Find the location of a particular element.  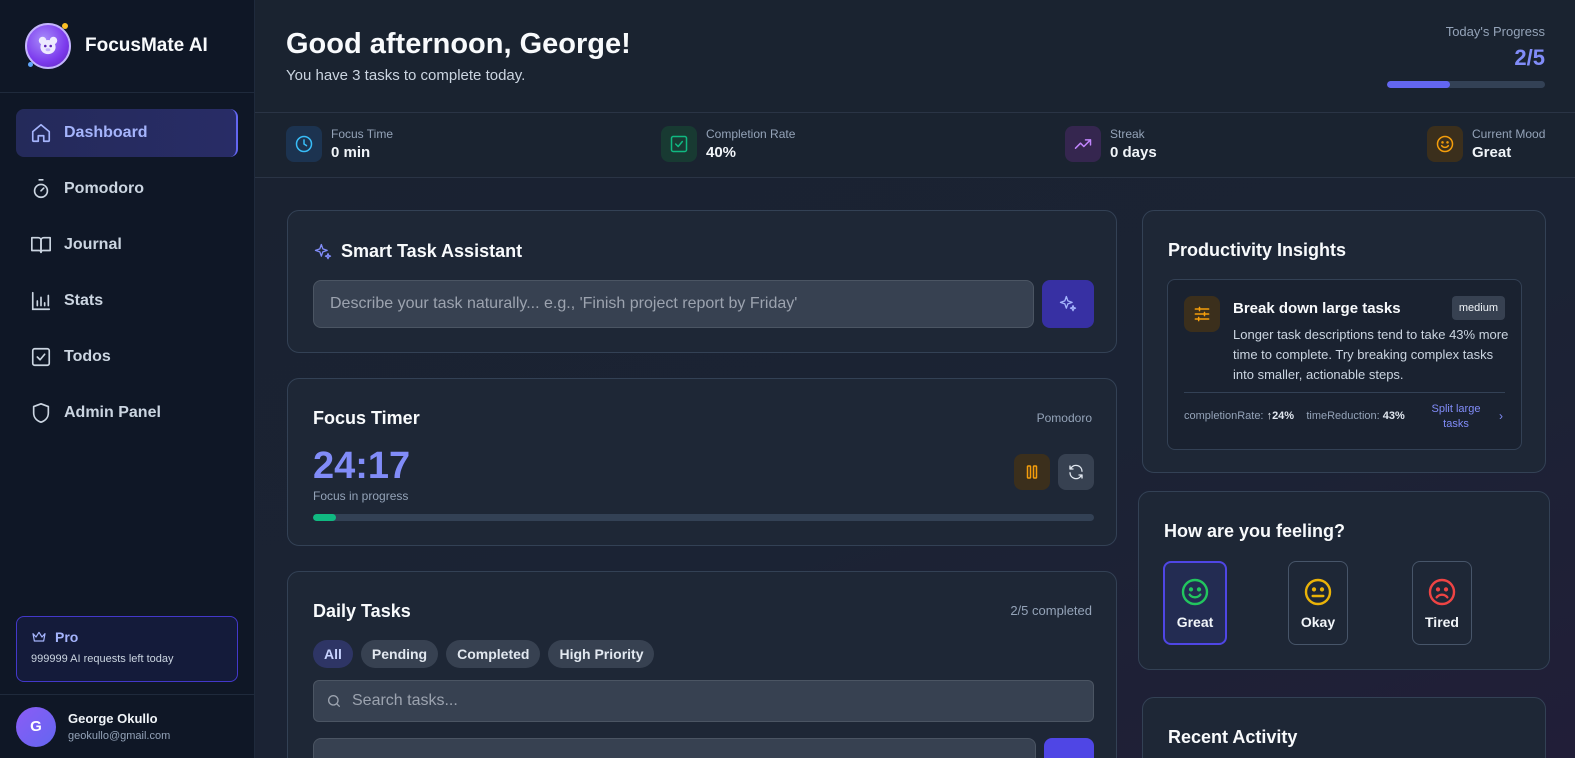

sidebar-item-label: Todos is located at coordinates (87, 356).